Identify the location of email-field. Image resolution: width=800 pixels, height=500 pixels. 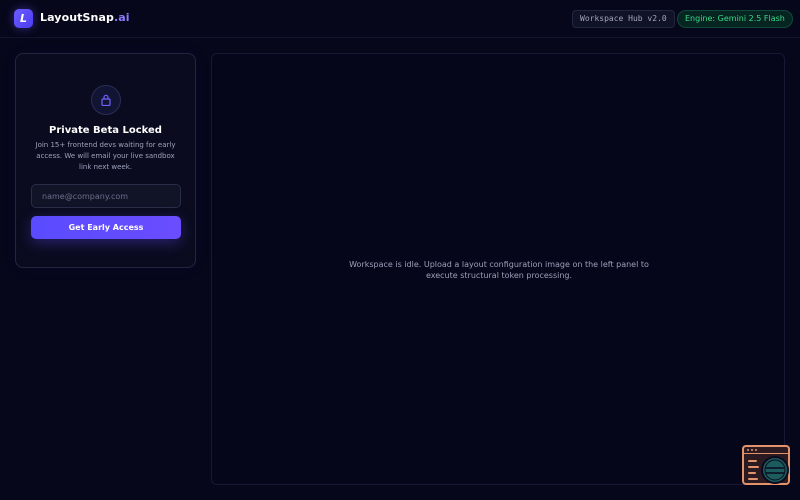
(106, 196).